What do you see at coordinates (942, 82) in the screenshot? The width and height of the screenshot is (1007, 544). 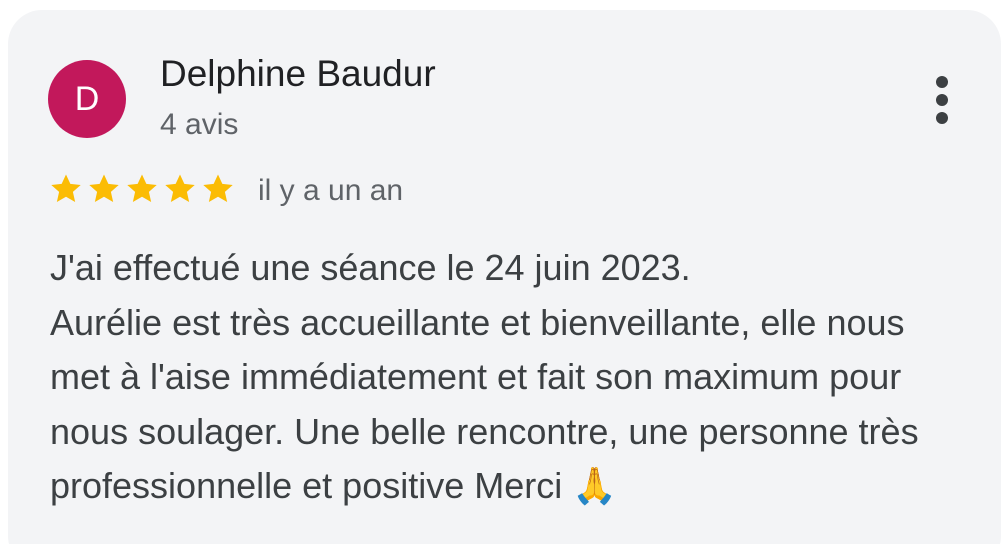 I see `more-vert-icon` at bounding box center [942, 82].